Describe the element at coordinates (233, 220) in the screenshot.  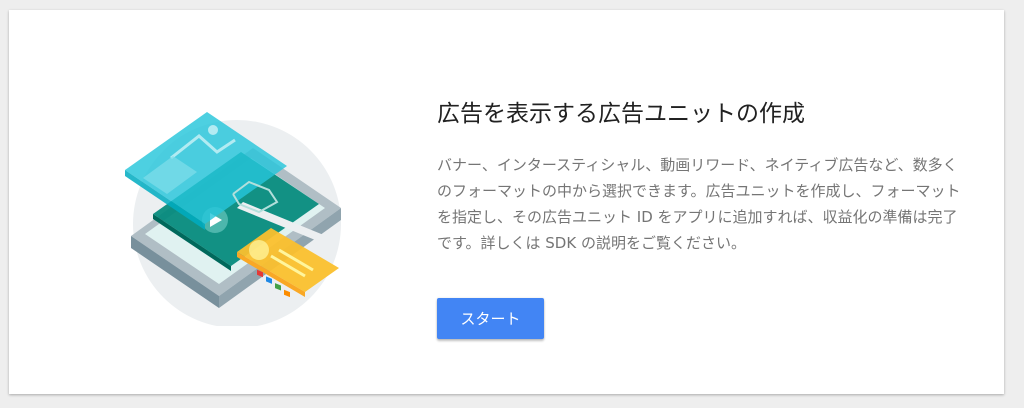
I see `ad-formats-illustration-svg` at that location.